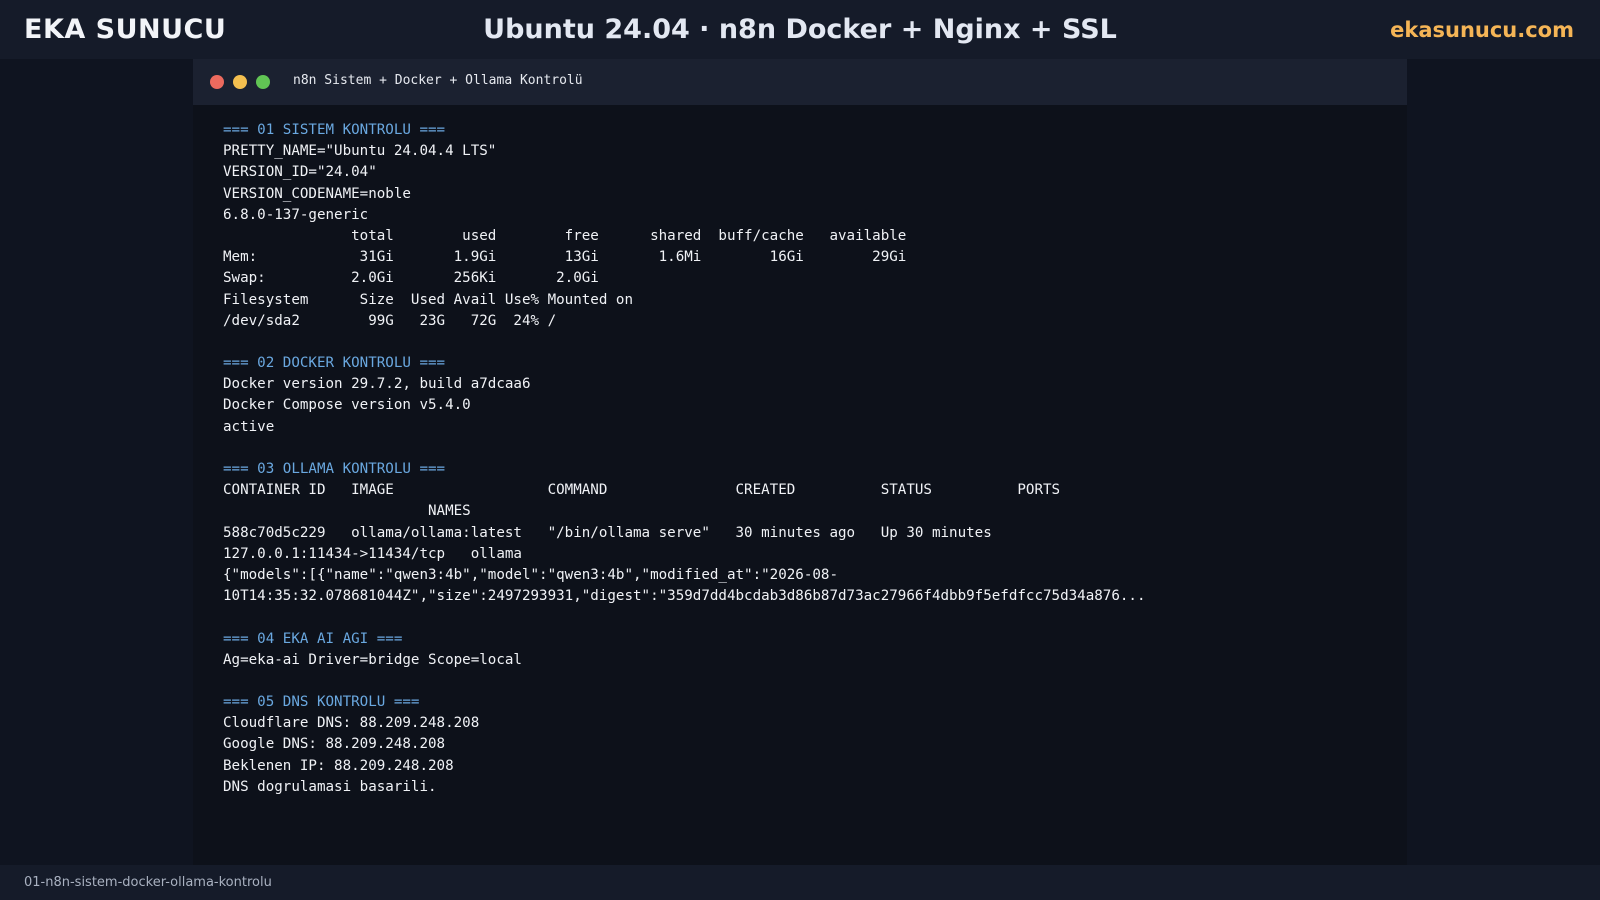 The width and height of the screenshot is (1600, 900). Describe the element at coordinates (372, 659) in the screenshot. I see `terminal-line: Ag=eka-ai Driver=bridge Scope=local` at that location.